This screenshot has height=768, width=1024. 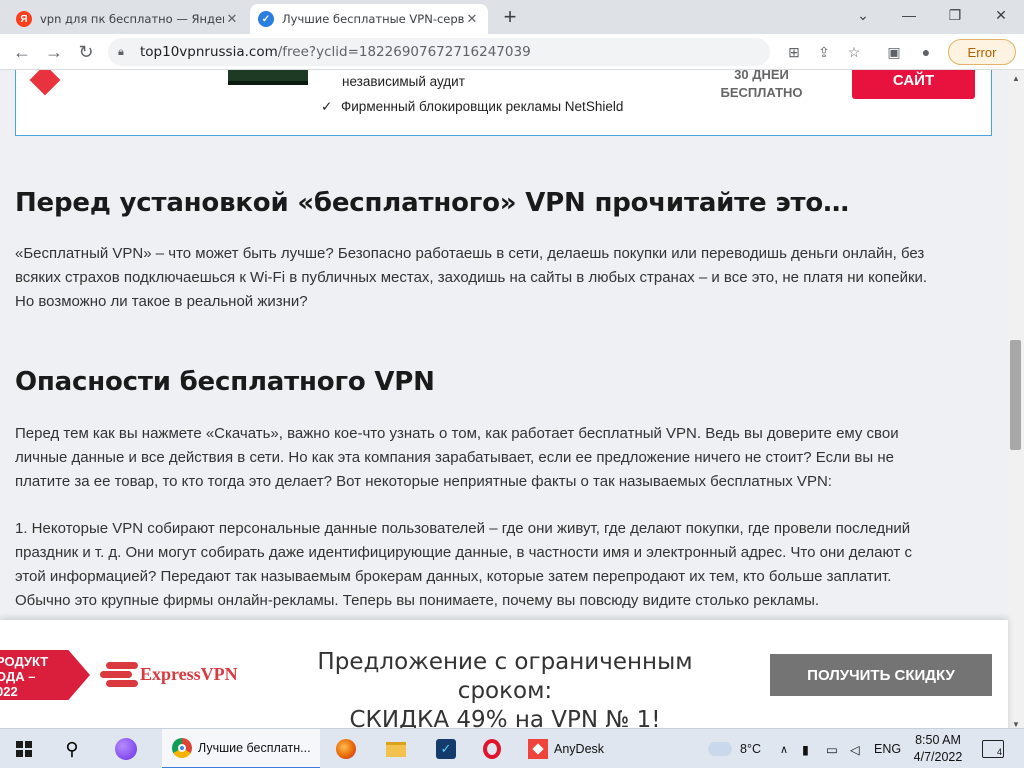 What do you see at coordinates (938, 740) in the screenshot?
I see `clock-time: 8:50 AM` at bounding box center [938, 740].